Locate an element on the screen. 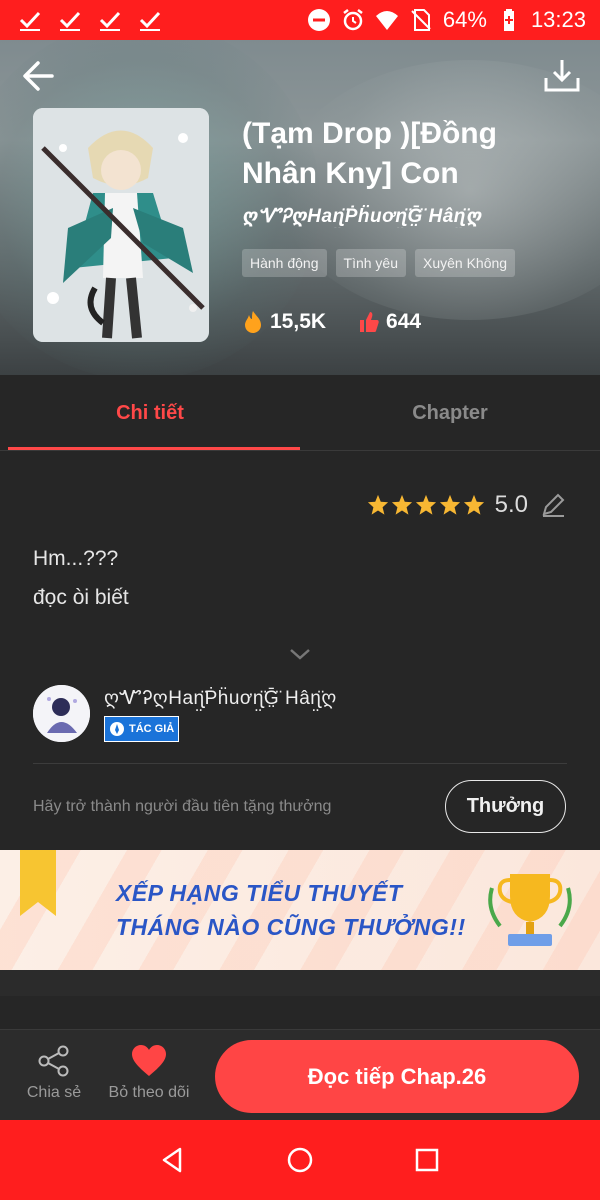 Image resolution: width=600 pixels, height=1200 pixels. genre-tags: Hành động Tình yêu Xuyên Không is located at coordinates (379, 263).